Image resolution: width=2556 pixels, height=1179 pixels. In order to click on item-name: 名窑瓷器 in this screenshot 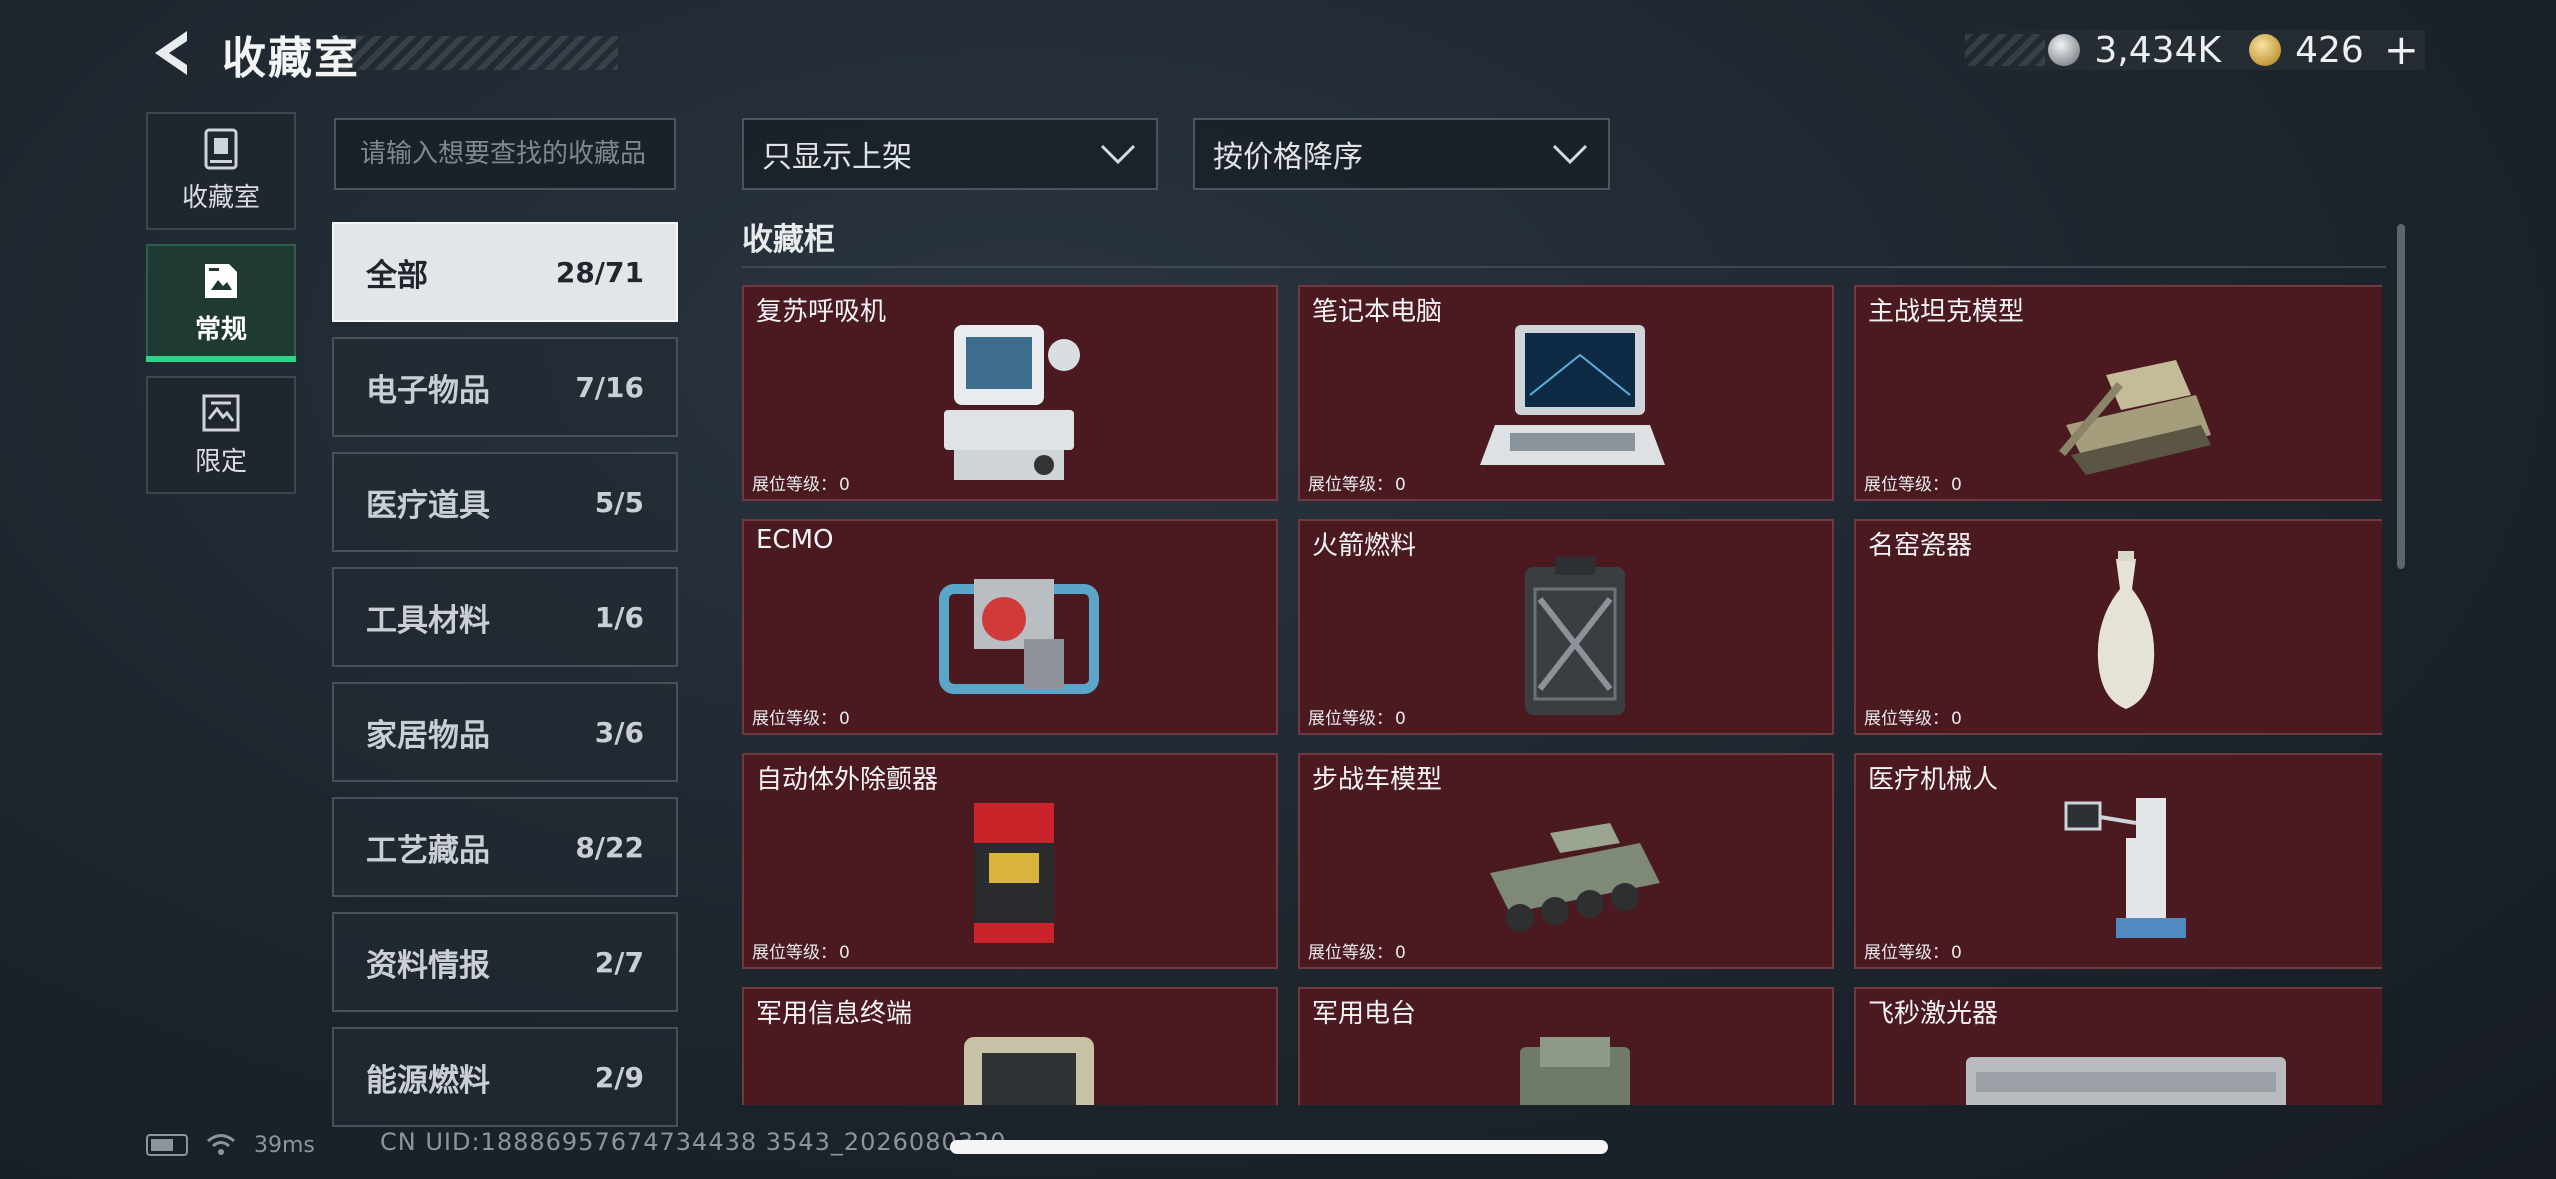, I will do `click(1920, 546)`.